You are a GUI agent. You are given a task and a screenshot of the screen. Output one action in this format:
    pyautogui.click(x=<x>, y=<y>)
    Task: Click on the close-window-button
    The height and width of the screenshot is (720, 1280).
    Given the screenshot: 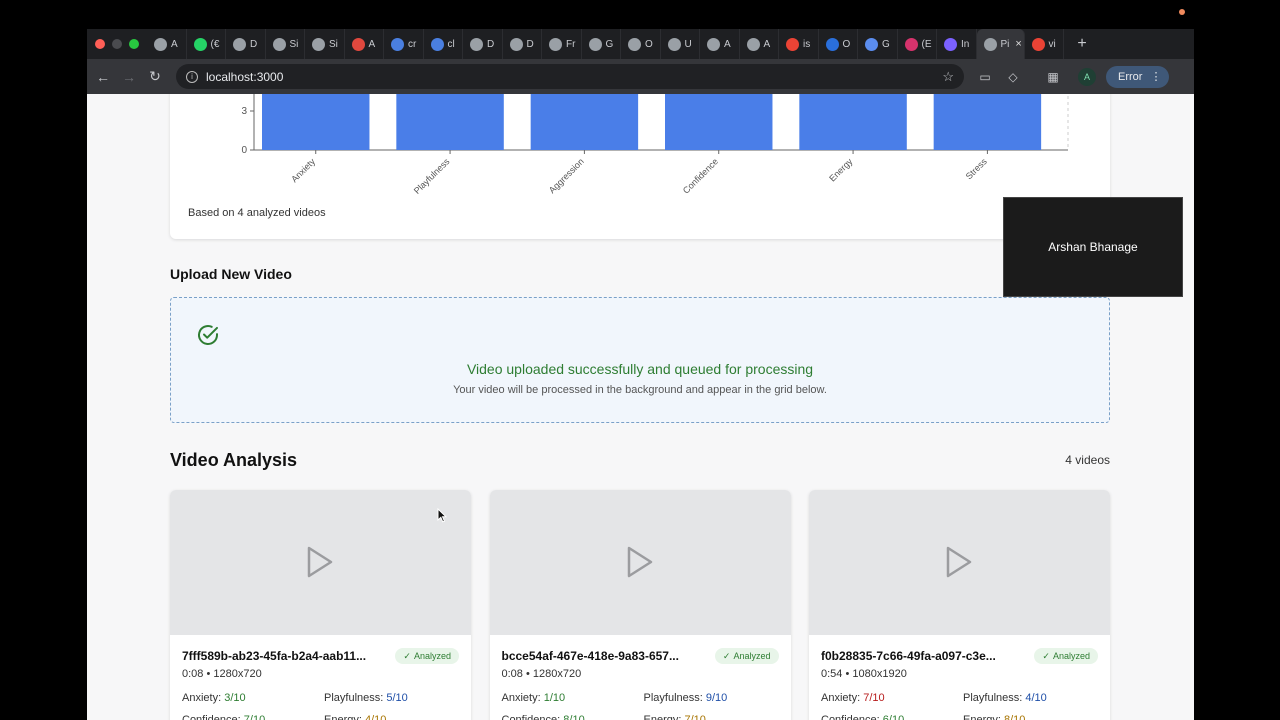 What is the action you would take?
    pyautogui.click(x=100, y=44)
    